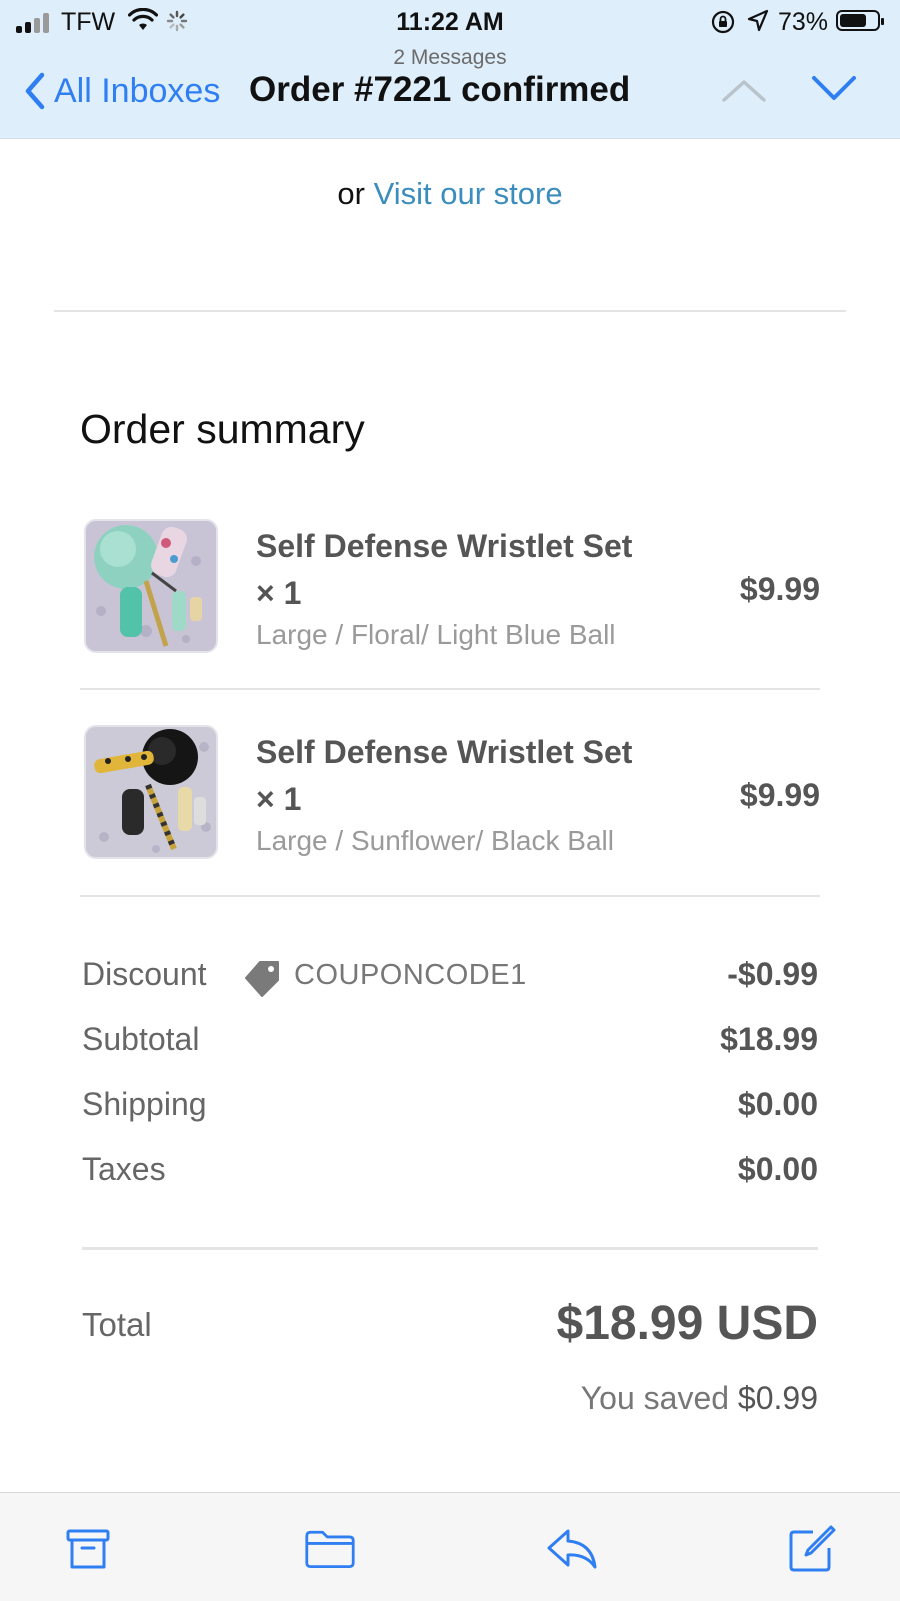  I want to click on compose-icon, so click(812, 1548).